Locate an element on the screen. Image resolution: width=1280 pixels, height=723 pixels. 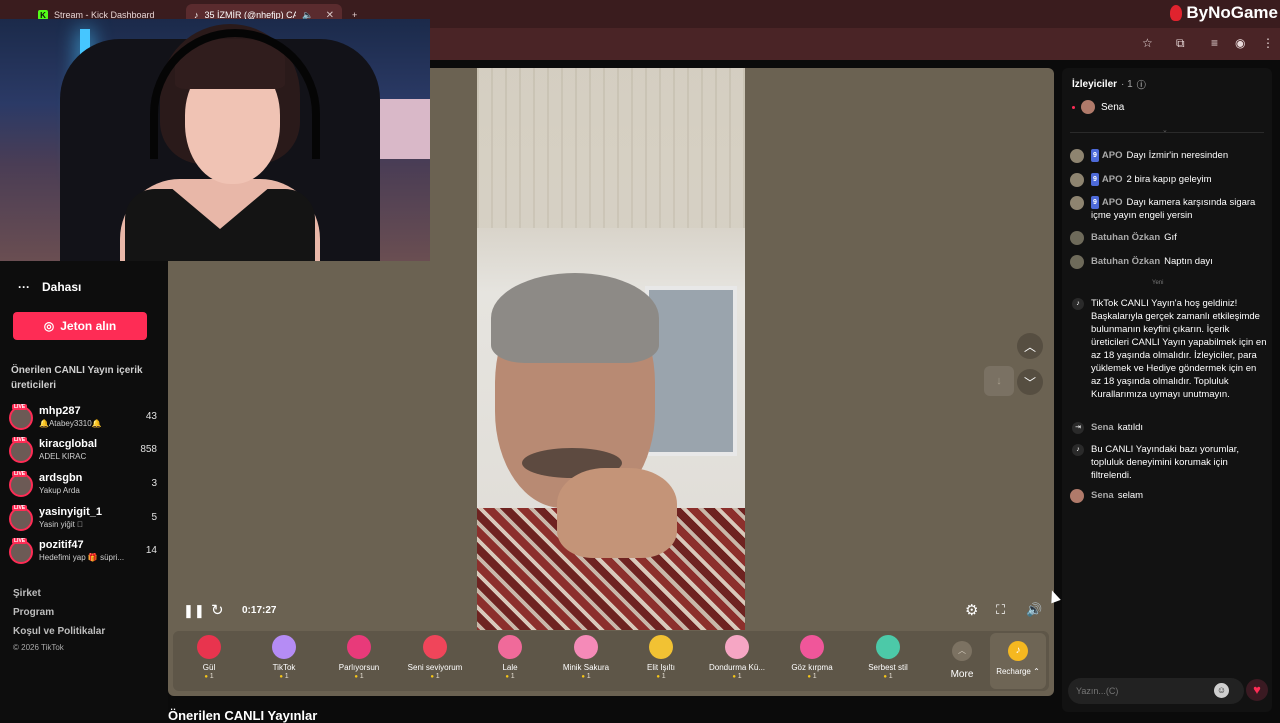
divider is located at coordinates (1167, 132).